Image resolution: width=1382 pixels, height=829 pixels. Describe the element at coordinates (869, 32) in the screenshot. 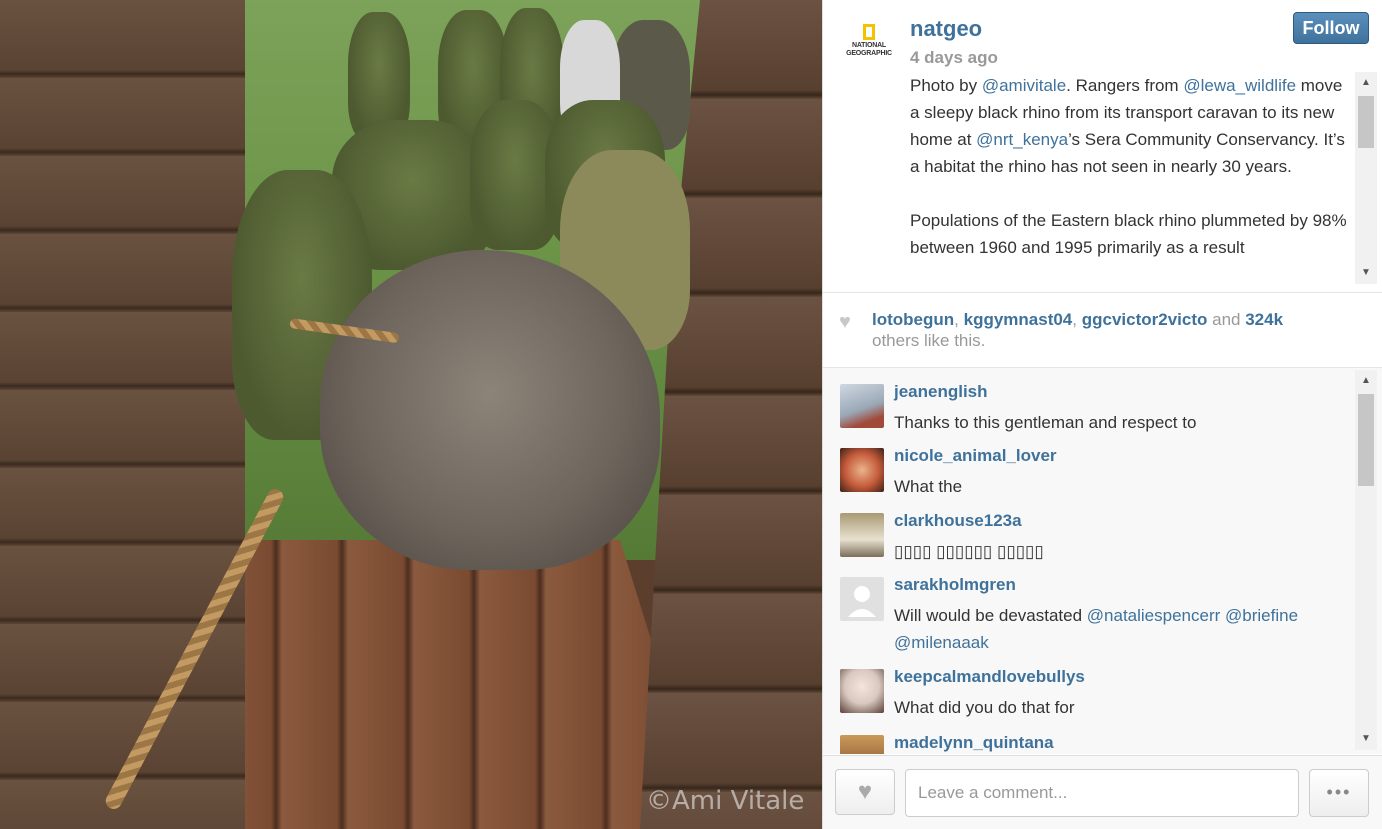

I see `yellow-frame-icon` at that location.